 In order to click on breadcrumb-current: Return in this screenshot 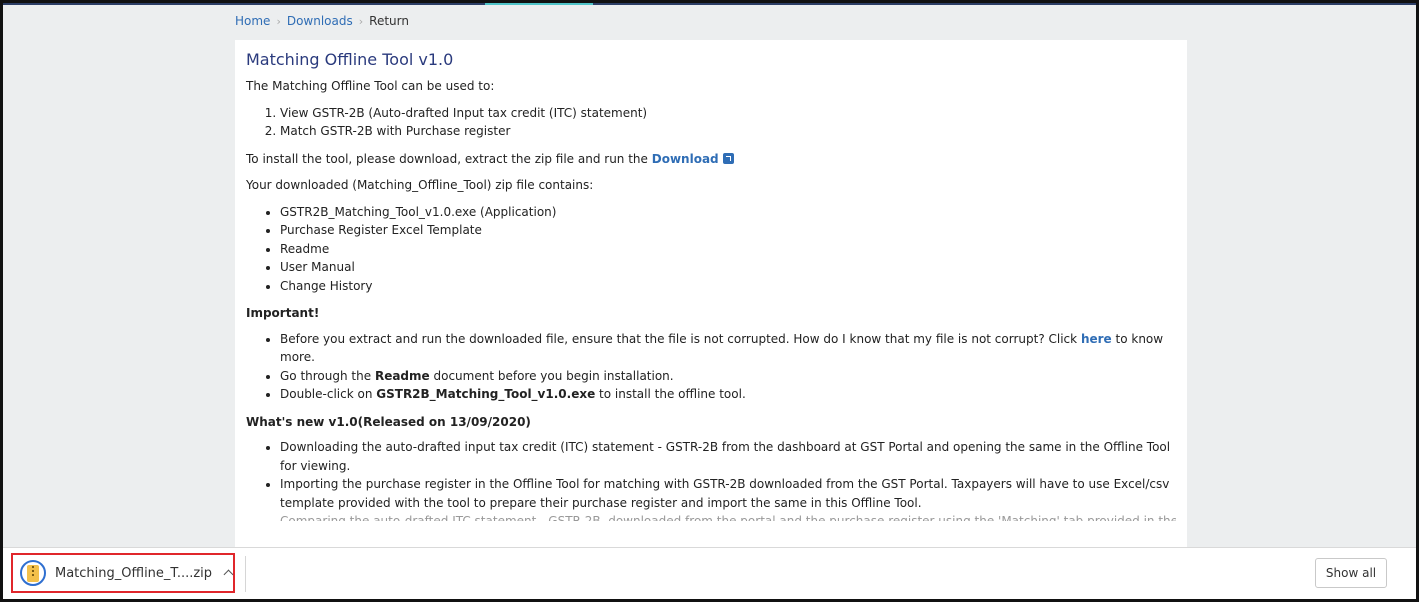, I will do `click(389, 21)`.